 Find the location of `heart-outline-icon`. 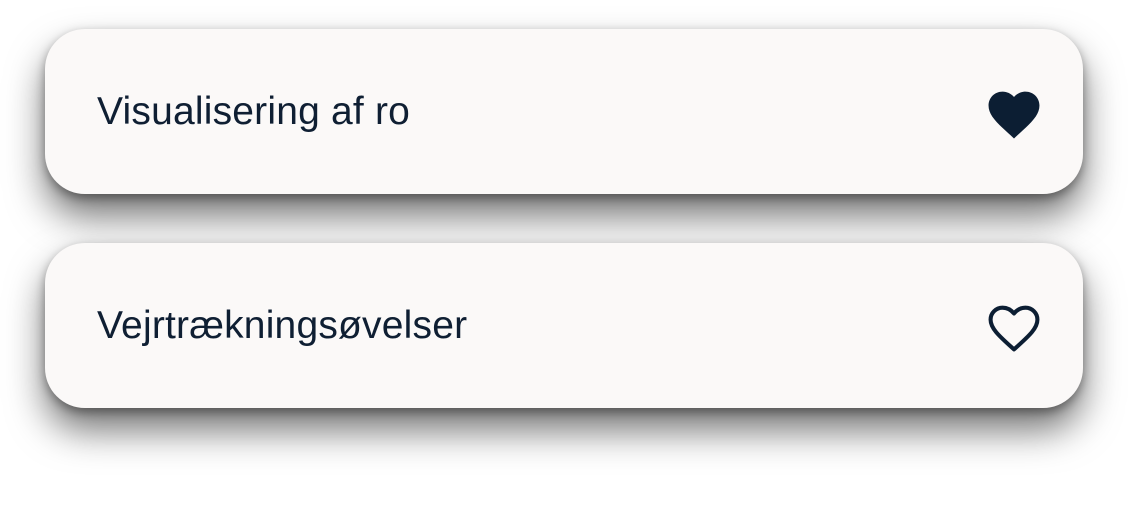

heart-outline-icon is located at coordinates (1014, 328).